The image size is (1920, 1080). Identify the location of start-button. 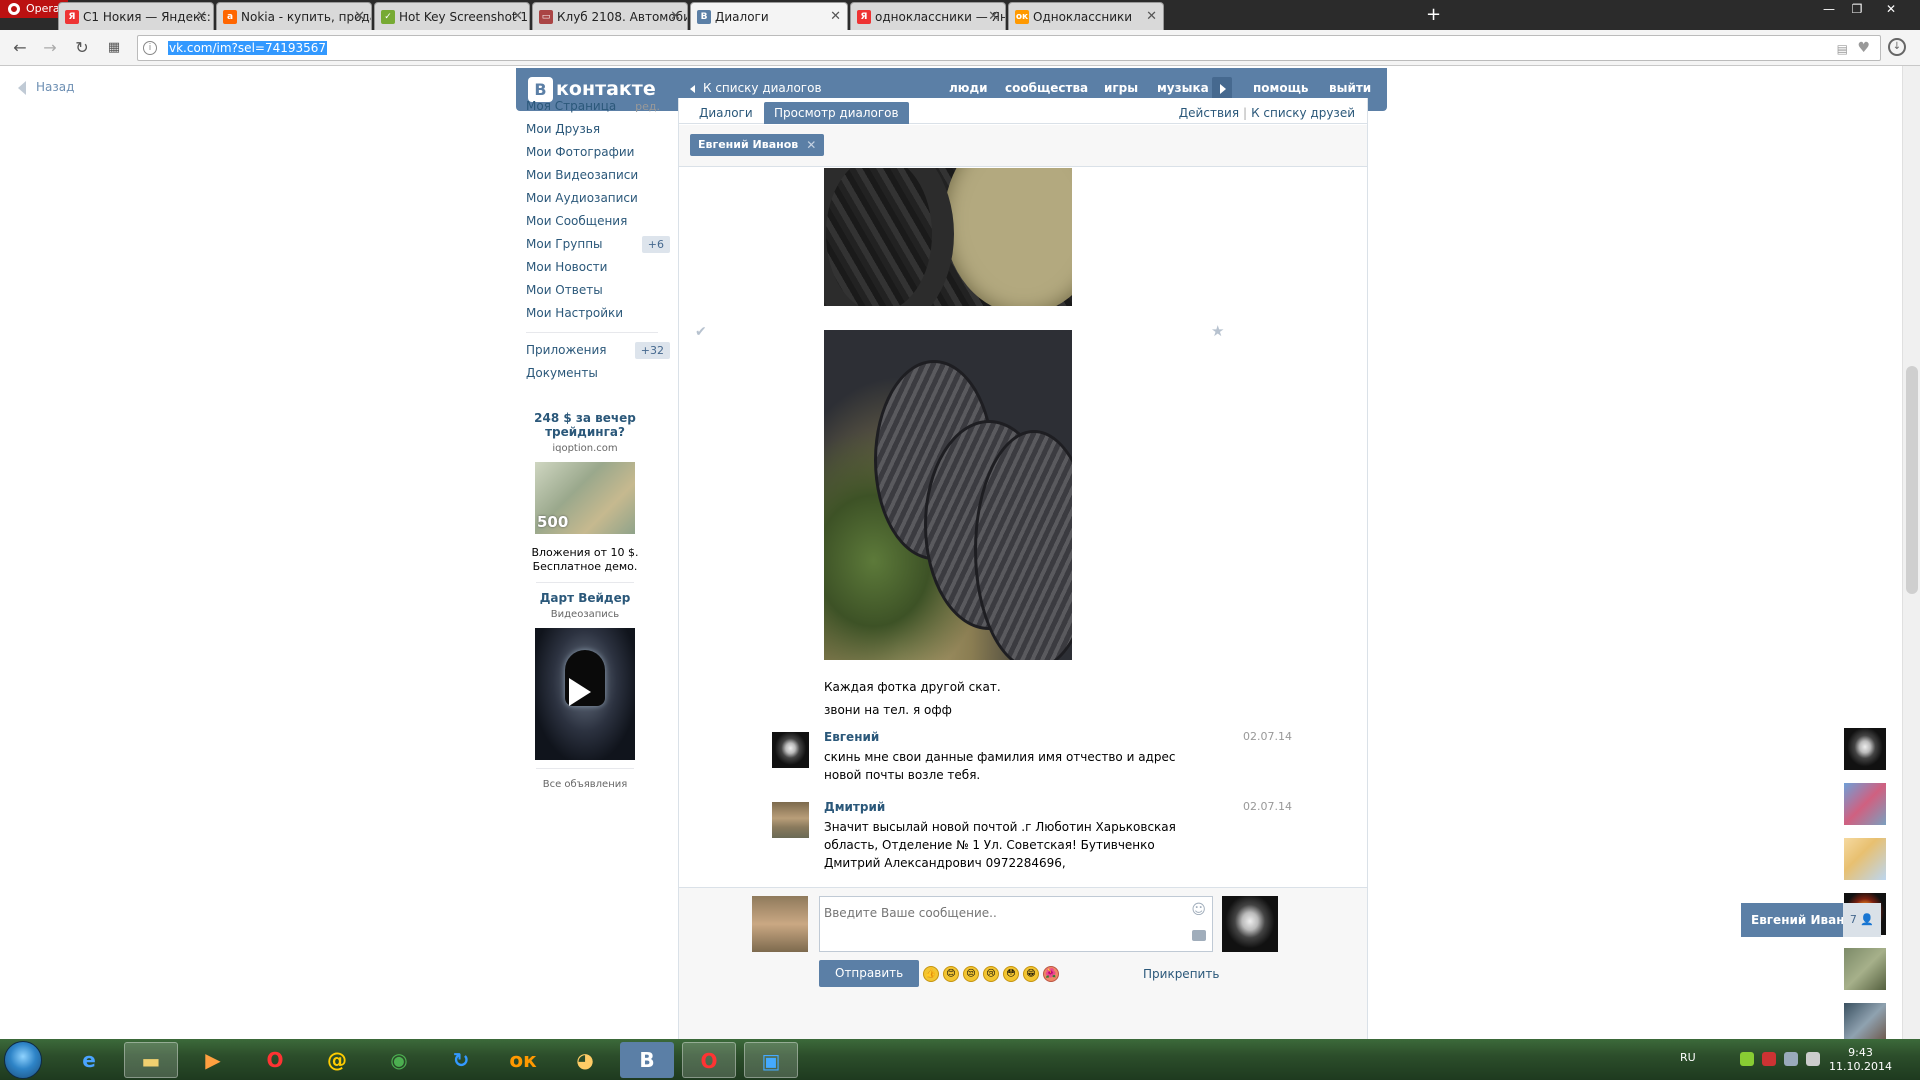
(23, 1060).